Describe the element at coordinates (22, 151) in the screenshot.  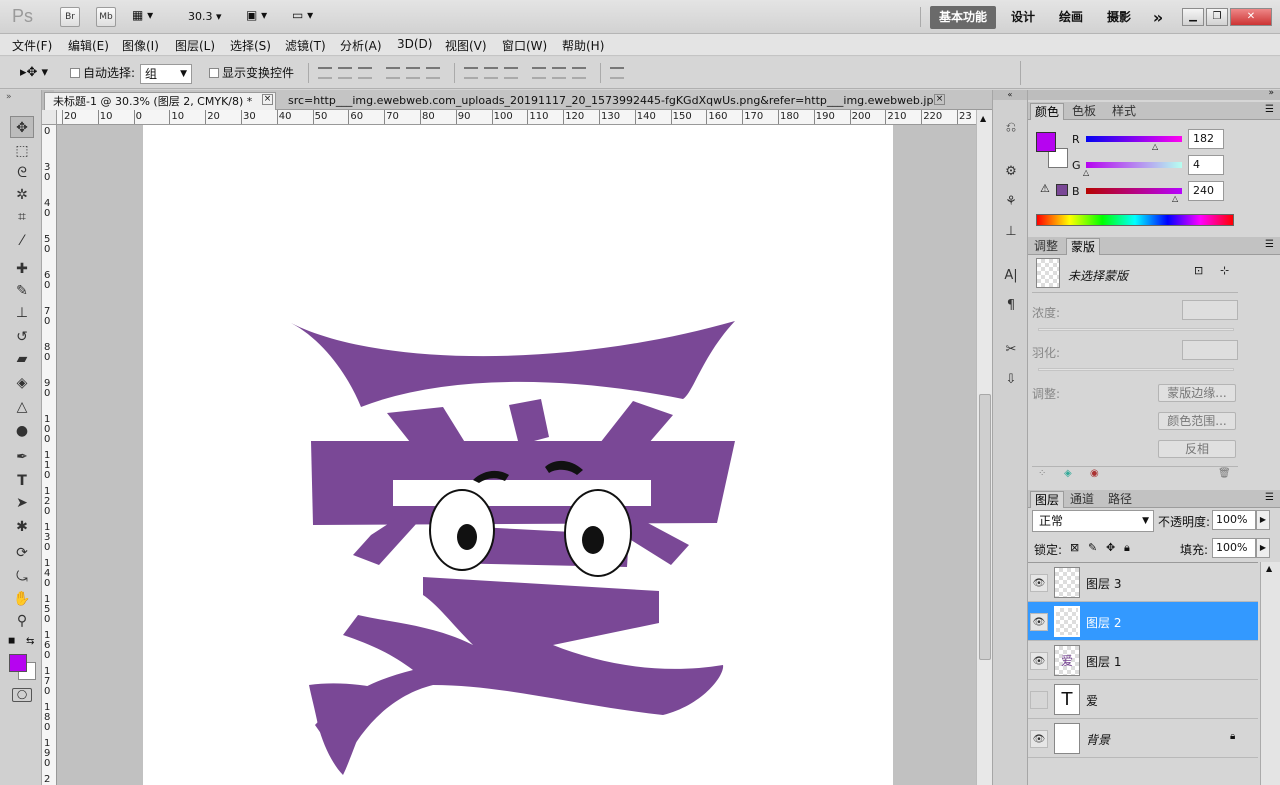
I see `marquee-tool-icon: ⬚` at that location.